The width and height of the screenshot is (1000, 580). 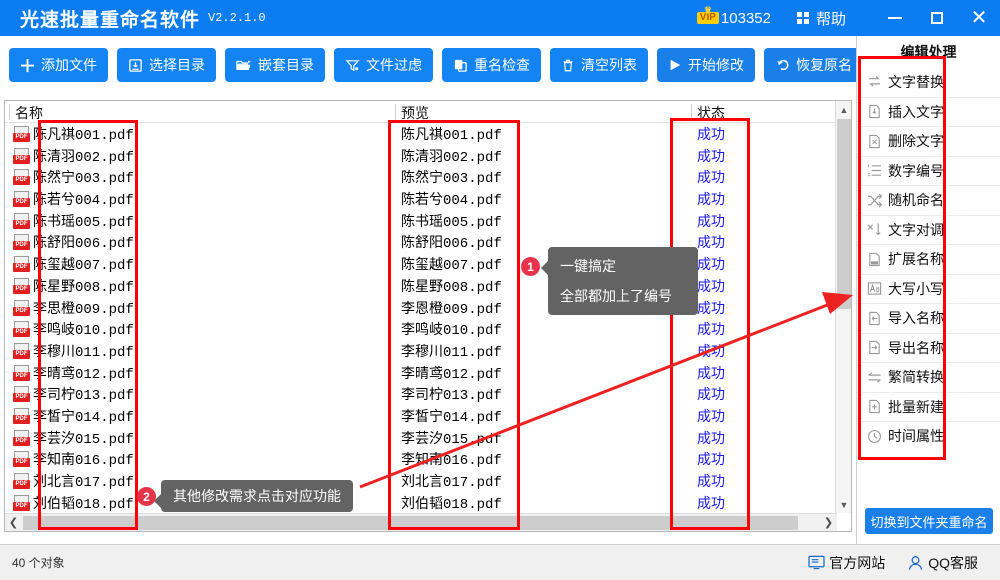 I want to click on table-row: PDF 陈舒阳006.pdf 陈舒阳006.pdf 成功, so click(x=428, y=242).